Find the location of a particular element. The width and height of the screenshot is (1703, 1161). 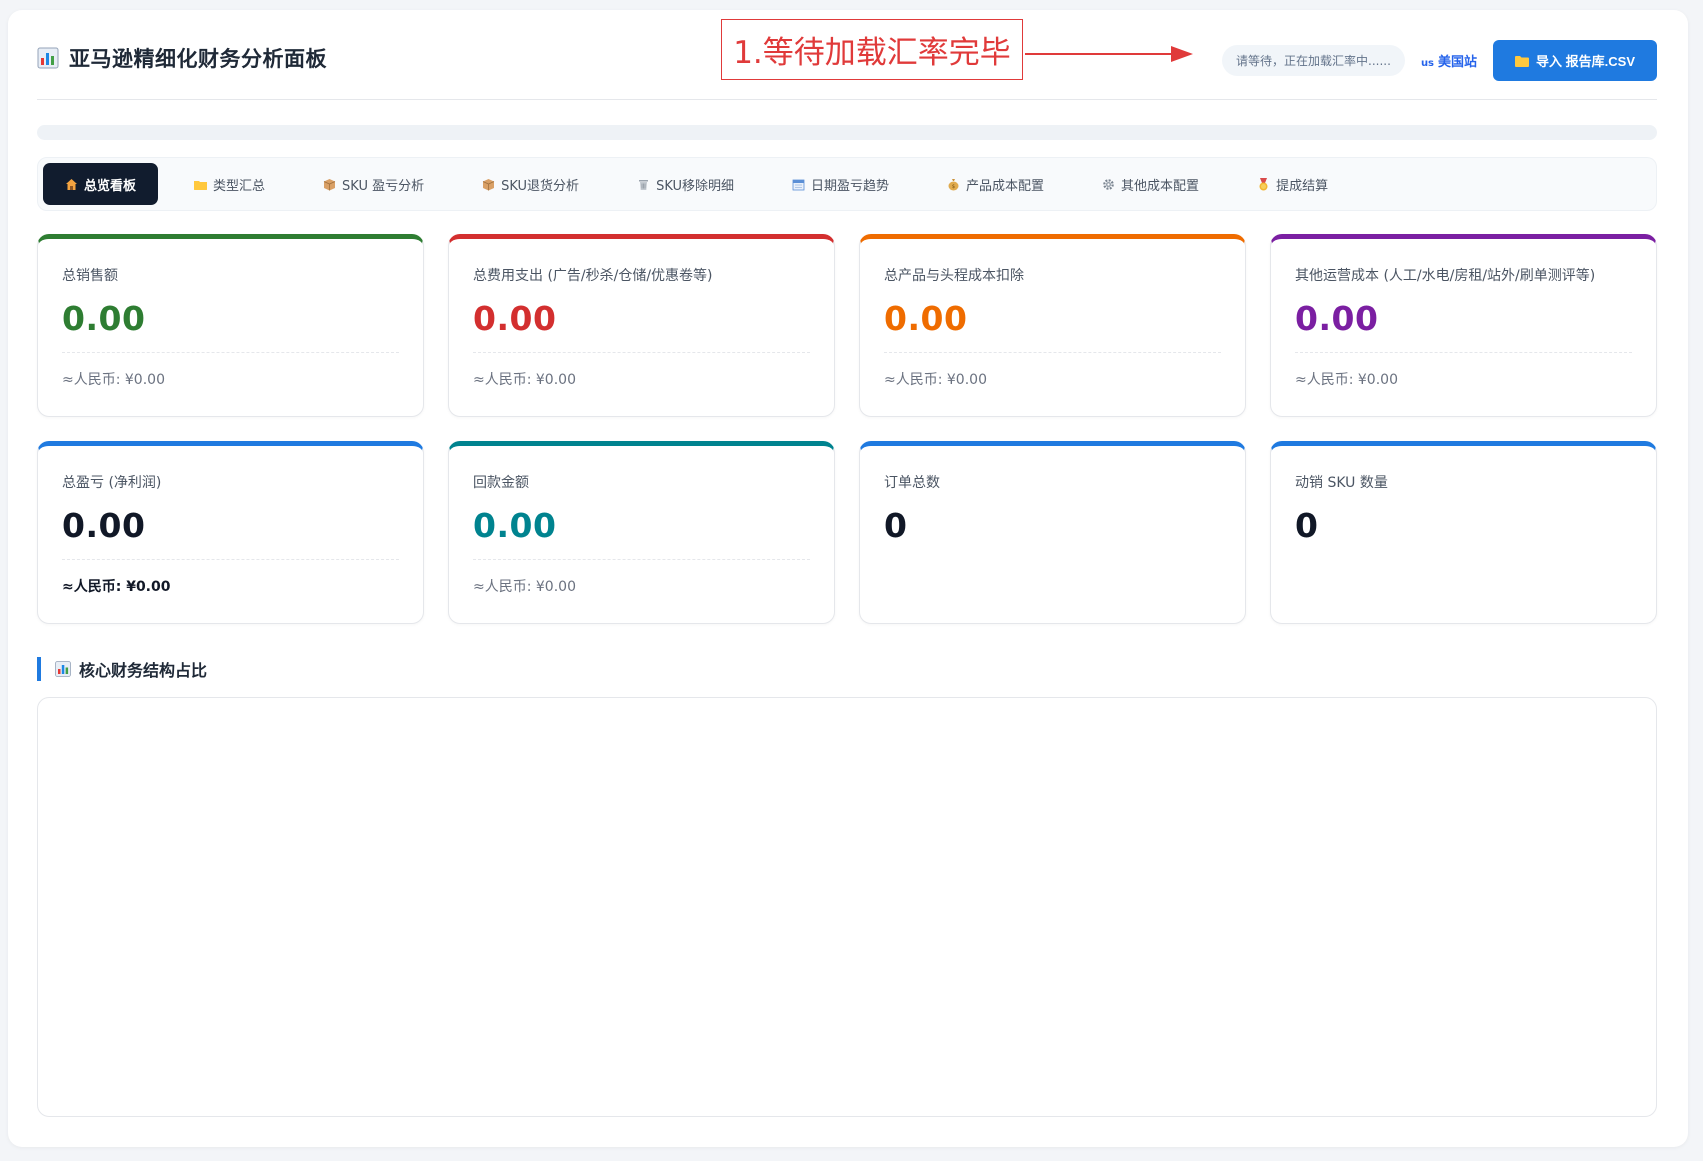

card-label: 总盈亏 (净利润) is located at coordinates (112, 483).